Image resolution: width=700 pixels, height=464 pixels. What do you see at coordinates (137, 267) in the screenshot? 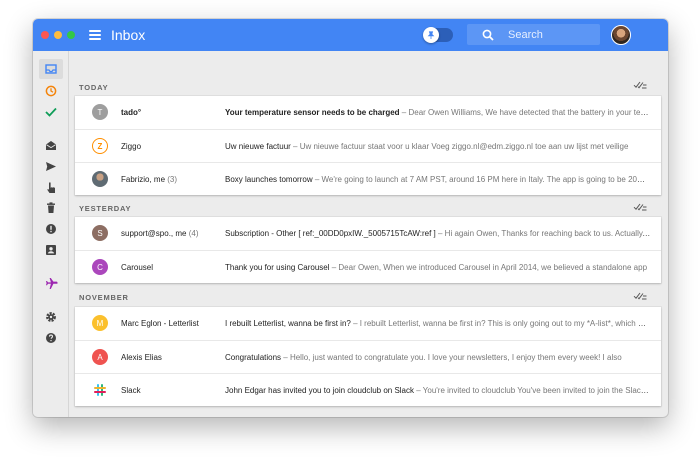
I see `sender-name: Carousel` at bounding box center [137, 267].